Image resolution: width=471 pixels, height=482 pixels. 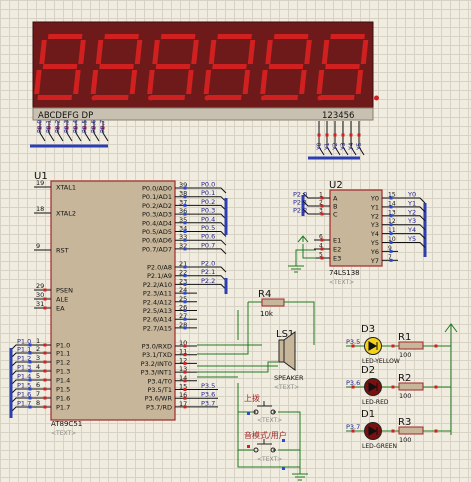 I want to click on bus-entry, so click(x=412, y=245).